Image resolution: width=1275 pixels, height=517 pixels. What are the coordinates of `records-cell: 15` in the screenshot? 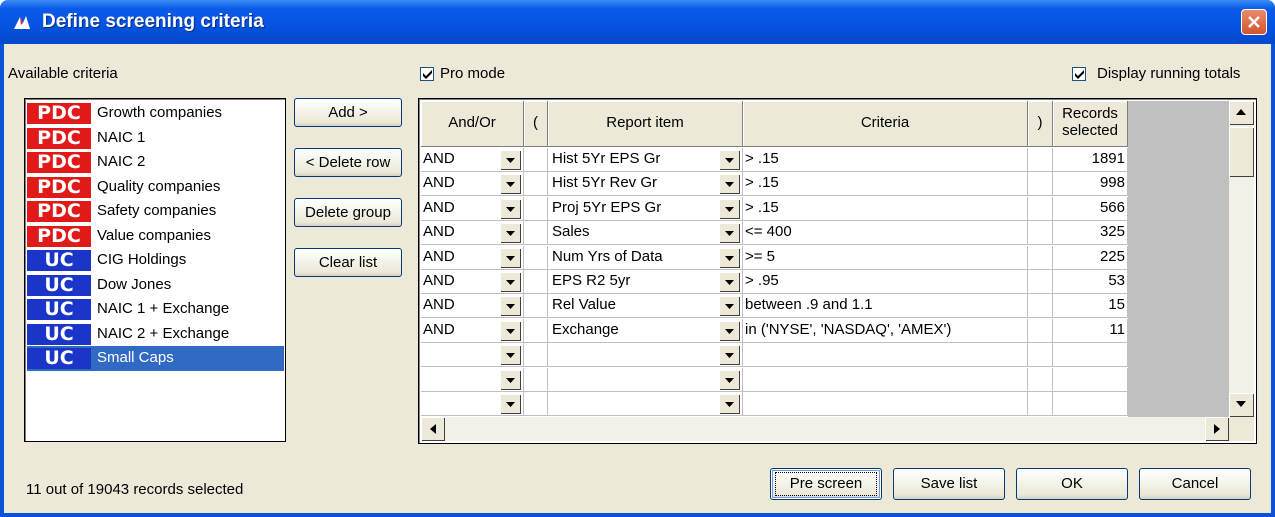 It's located at (1090, 306).